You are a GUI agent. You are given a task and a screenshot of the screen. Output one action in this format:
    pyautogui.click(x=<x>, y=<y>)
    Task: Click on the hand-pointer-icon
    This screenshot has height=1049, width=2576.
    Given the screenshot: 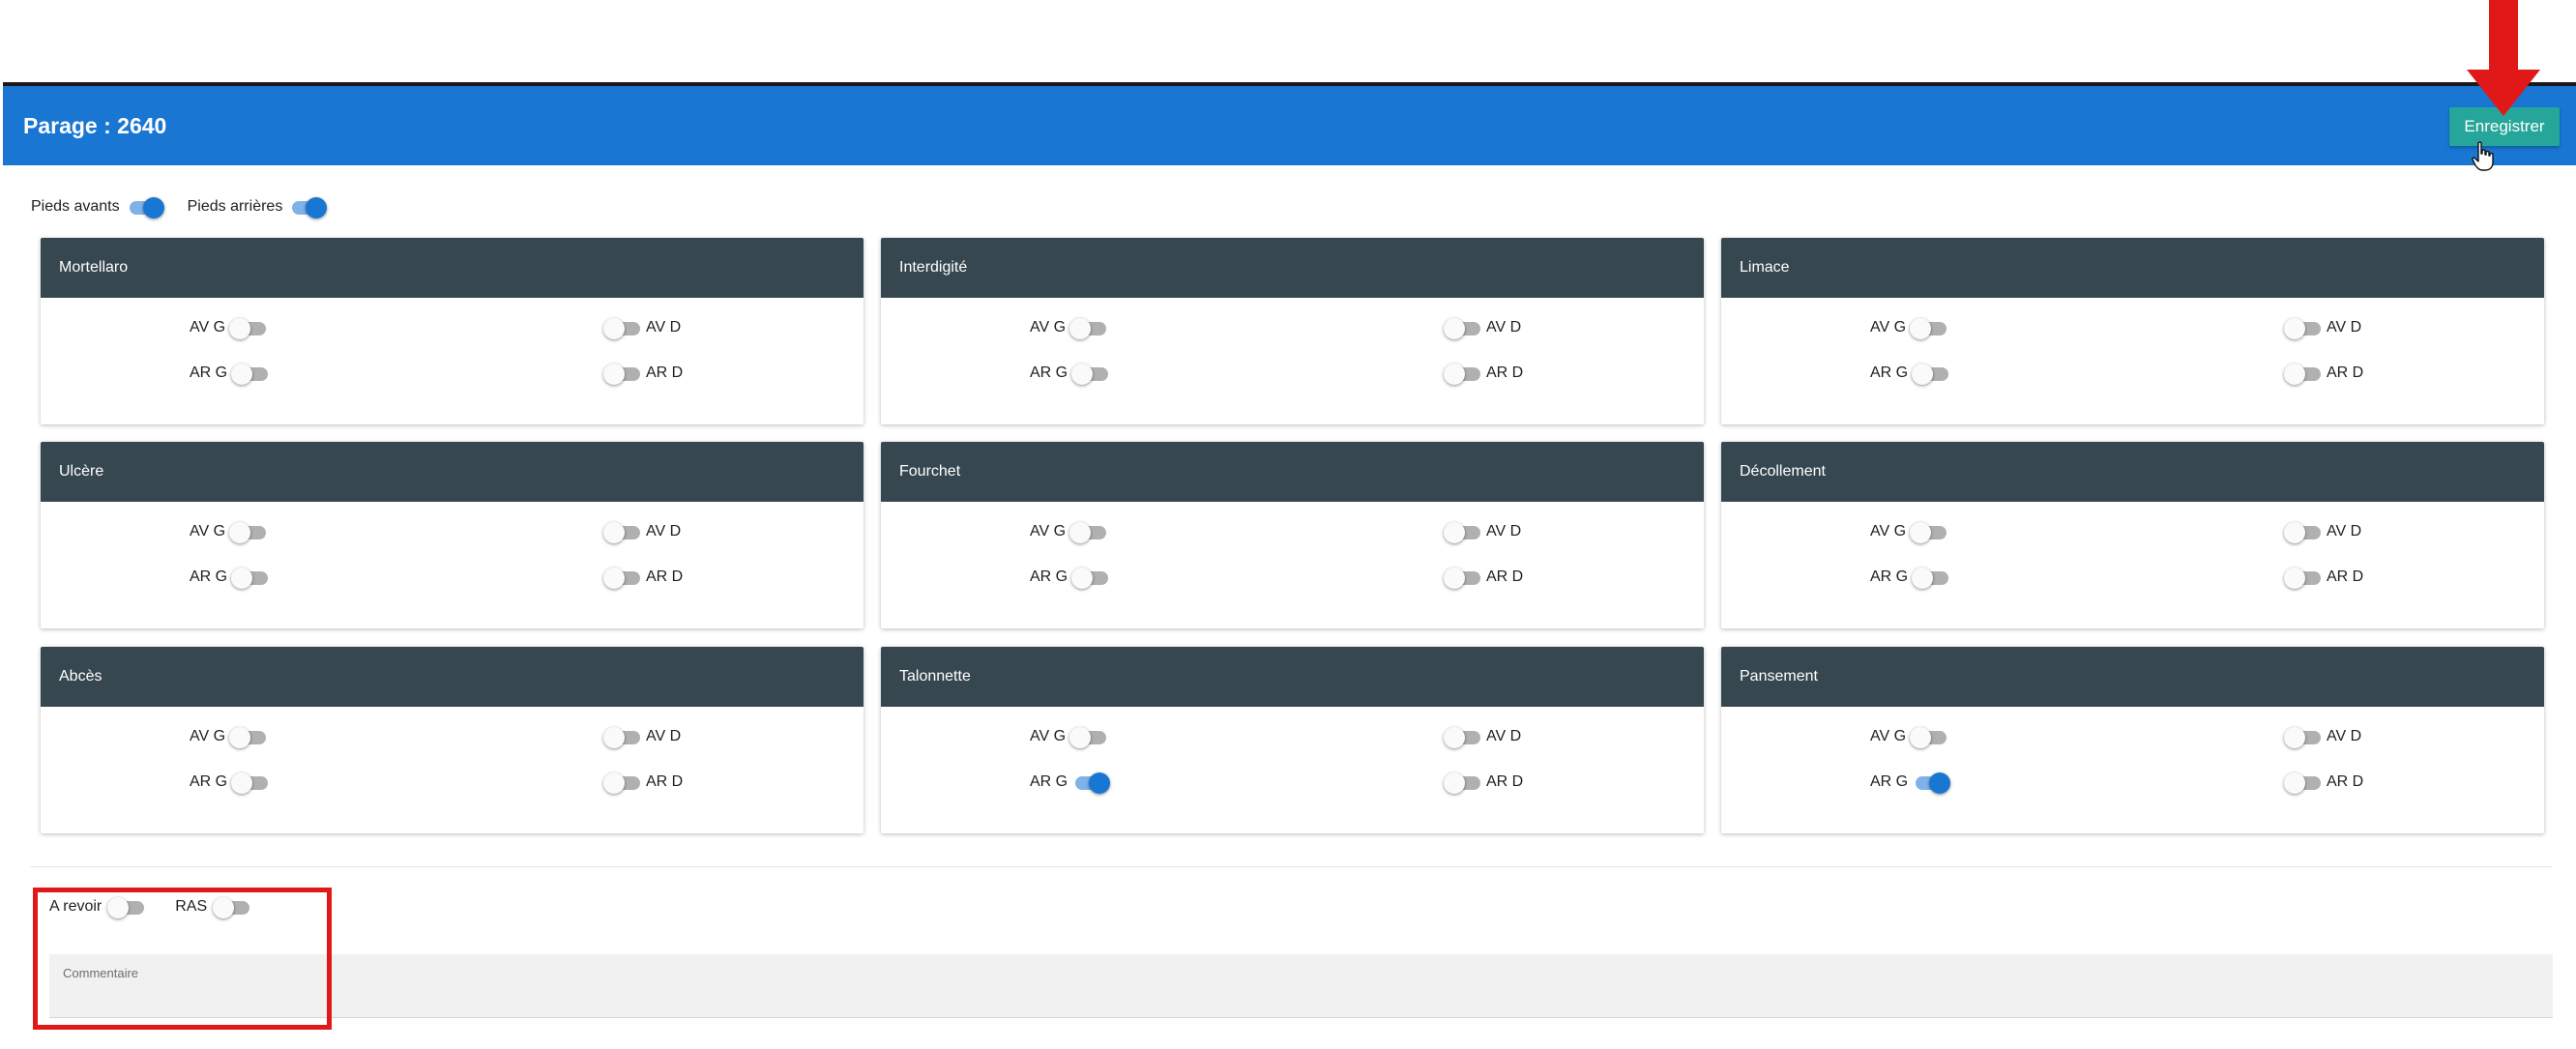 What is the action you would take?
    pyautogui.click(x=2483, y=156)
    